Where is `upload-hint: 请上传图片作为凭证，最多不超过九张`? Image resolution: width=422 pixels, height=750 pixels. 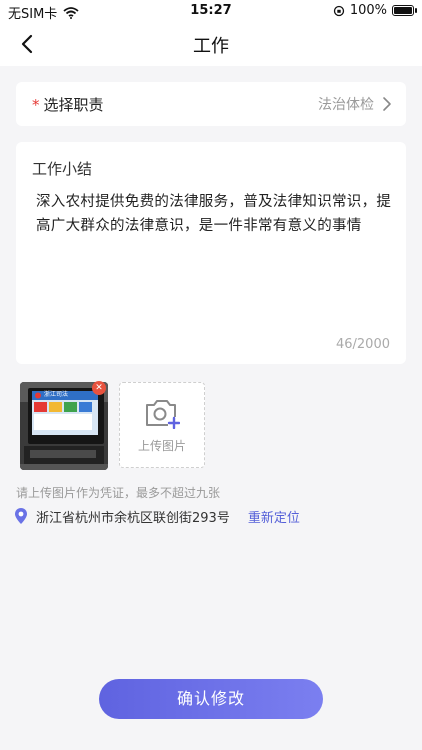 upload-hint: 请上传图片作为凭证，最多不超过九张 is located at coordinates (118, 493).